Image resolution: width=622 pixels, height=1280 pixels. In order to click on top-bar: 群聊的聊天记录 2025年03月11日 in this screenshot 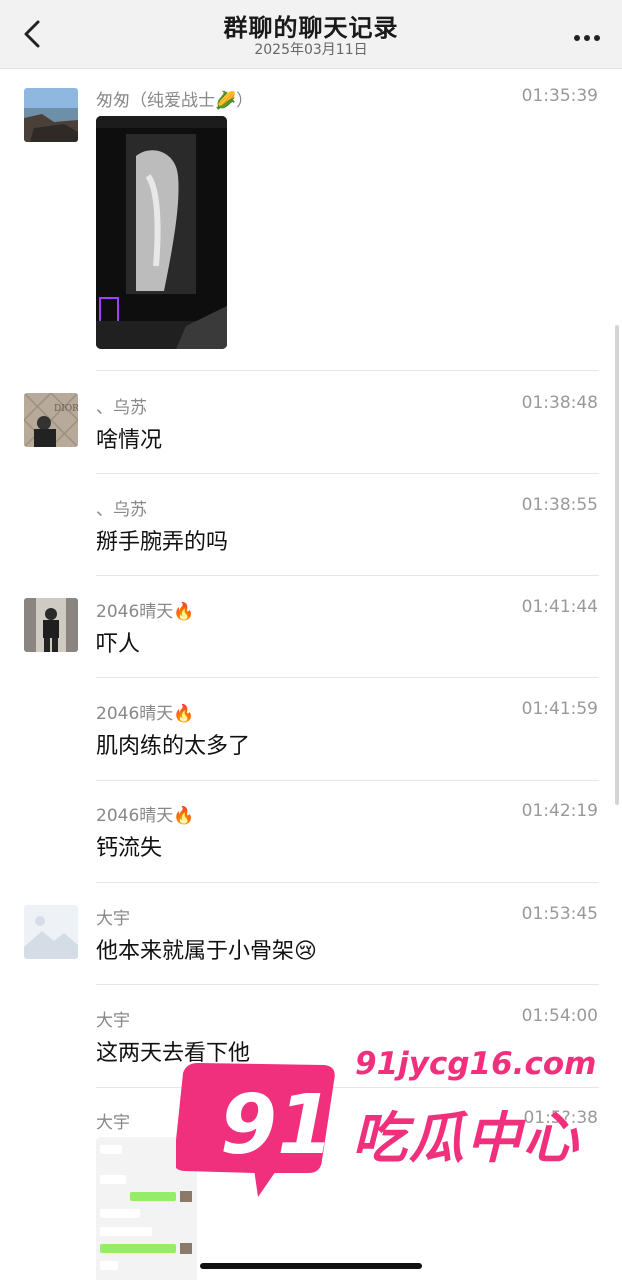, I will do `click(311, 34)`.